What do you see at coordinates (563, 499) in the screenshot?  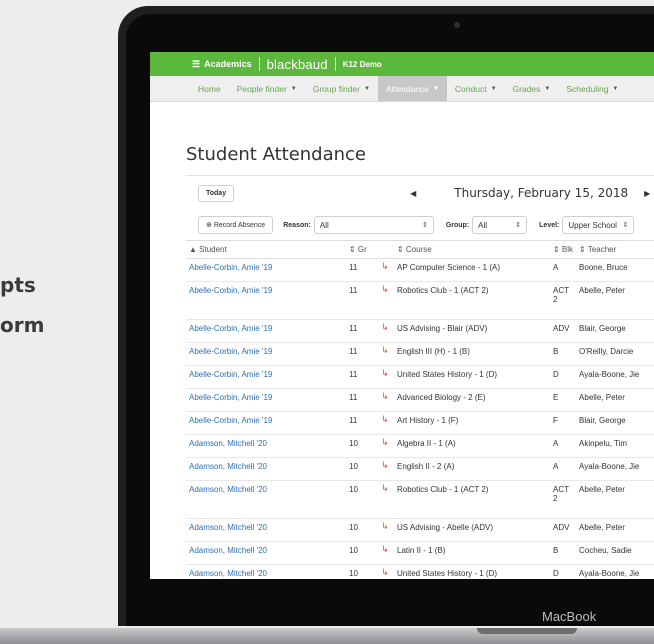 I see `block-cell: ACT 2` at bounding box center [563, 499].